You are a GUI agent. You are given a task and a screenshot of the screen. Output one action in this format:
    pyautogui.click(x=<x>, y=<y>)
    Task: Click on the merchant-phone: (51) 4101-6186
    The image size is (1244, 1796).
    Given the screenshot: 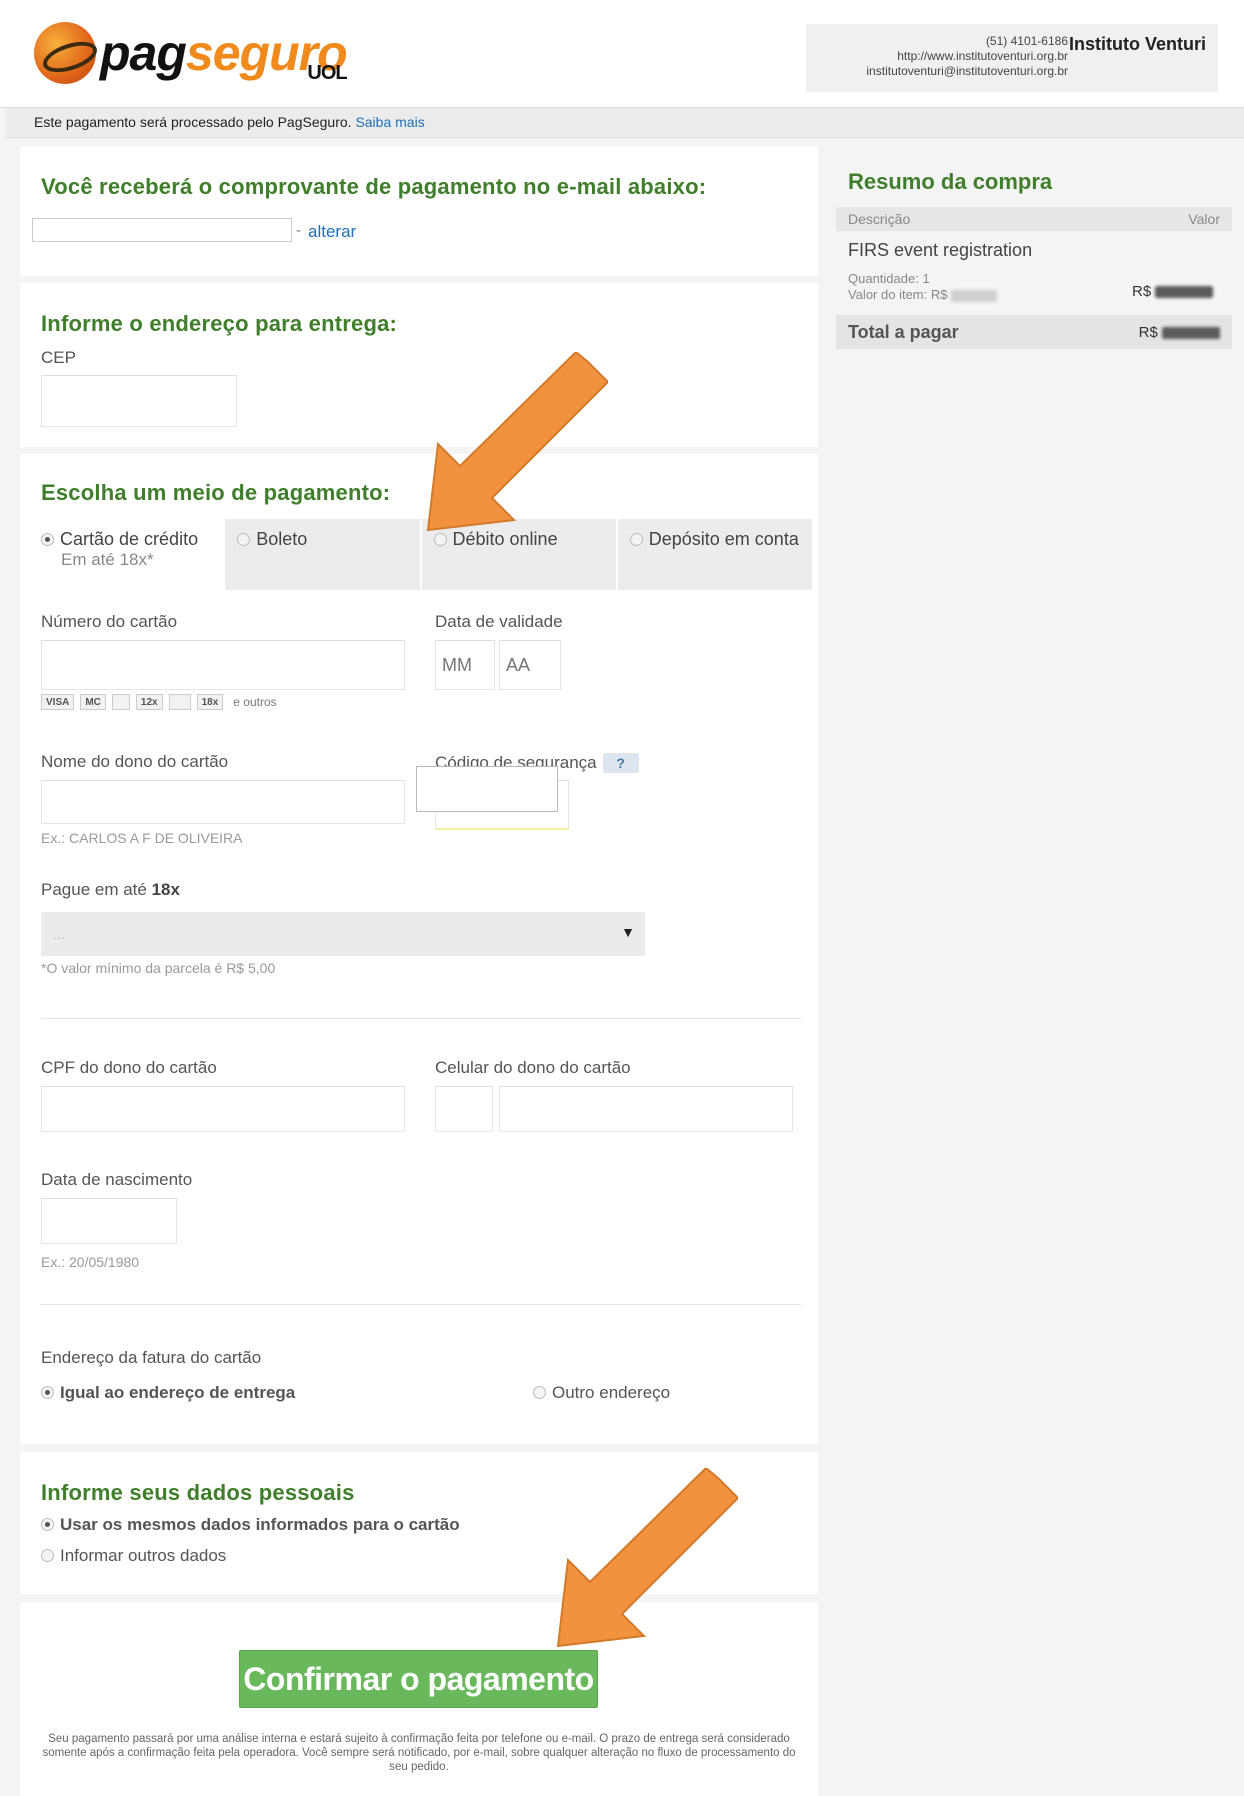 What is the action you would take?
    pyautogui.click(x=1026, y=41)
    